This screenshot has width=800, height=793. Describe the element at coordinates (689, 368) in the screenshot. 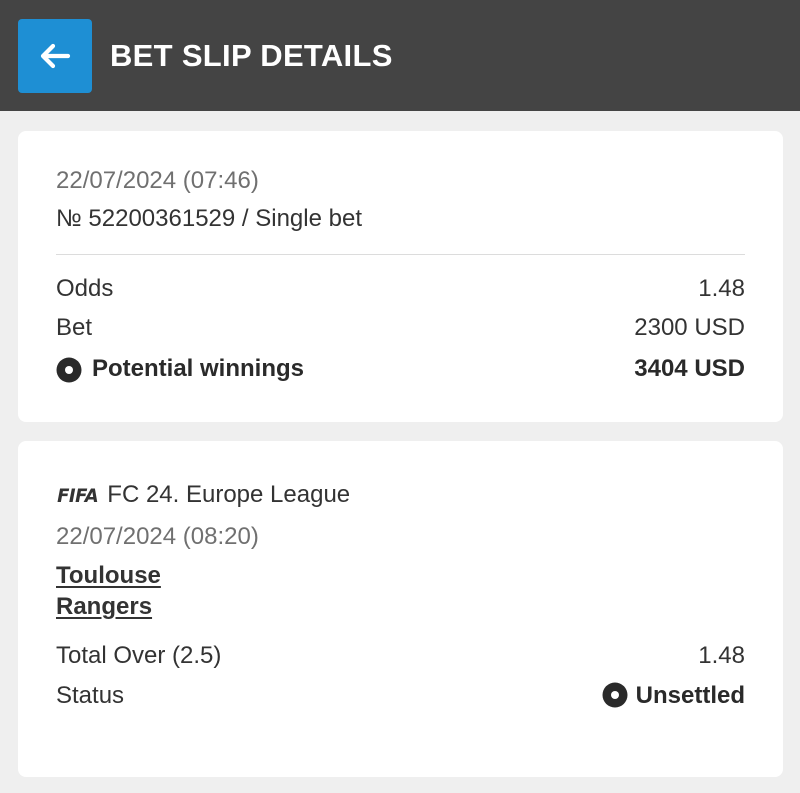

I see `potential-winnings-value: 3404 USD` at that location.